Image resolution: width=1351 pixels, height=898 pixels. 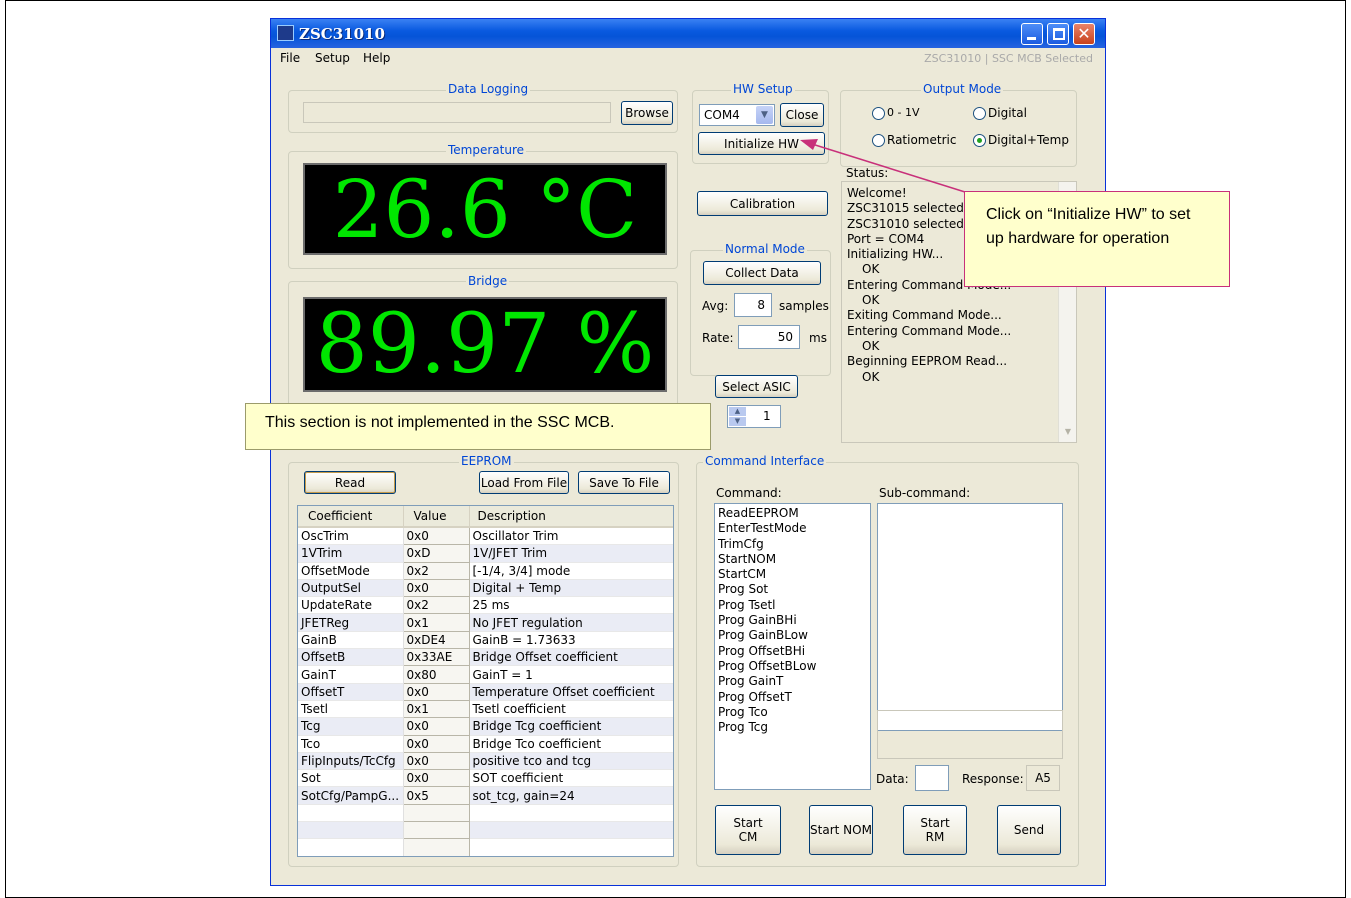 I want to click on spinner-up-icon: ▲, so click(x=737, y=411).